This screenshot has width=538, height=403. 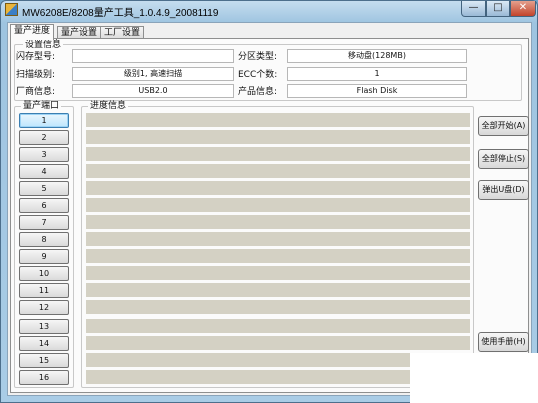 I want to click on title-bar: MW6208E/8208量产工具_1.0.4.9_20081119 — □ ✕, so click(x=269, y=10).